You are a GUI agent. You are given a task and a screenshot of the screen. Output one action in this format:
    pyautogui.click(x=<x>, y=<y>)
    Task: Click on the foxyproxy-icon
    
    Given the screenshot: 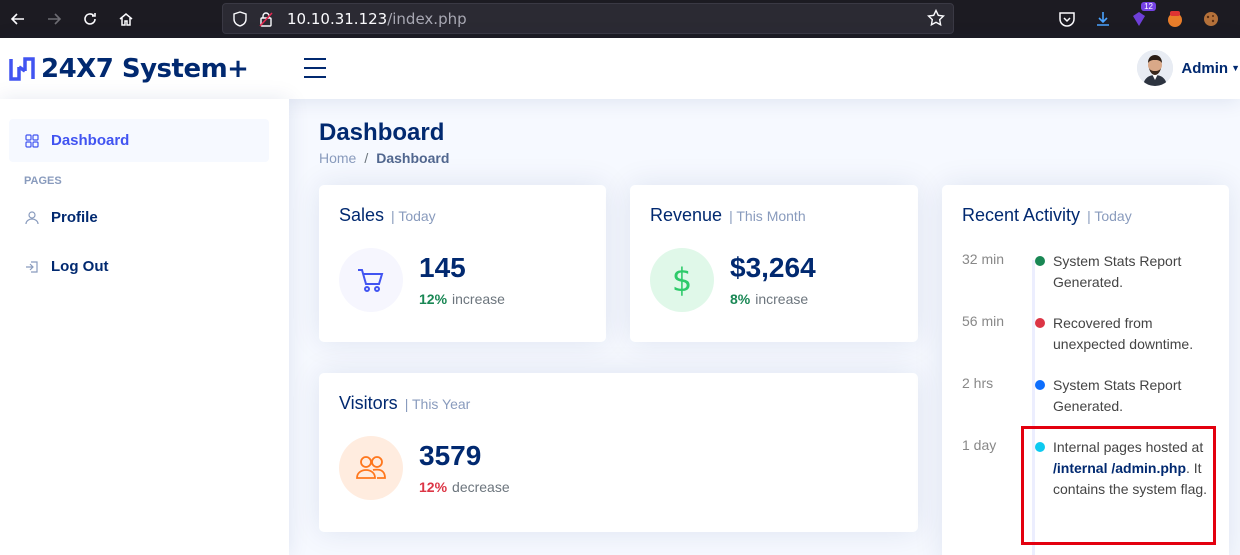 What is the action you would take?
    pyautogui.click(x=1175, y=19)
    